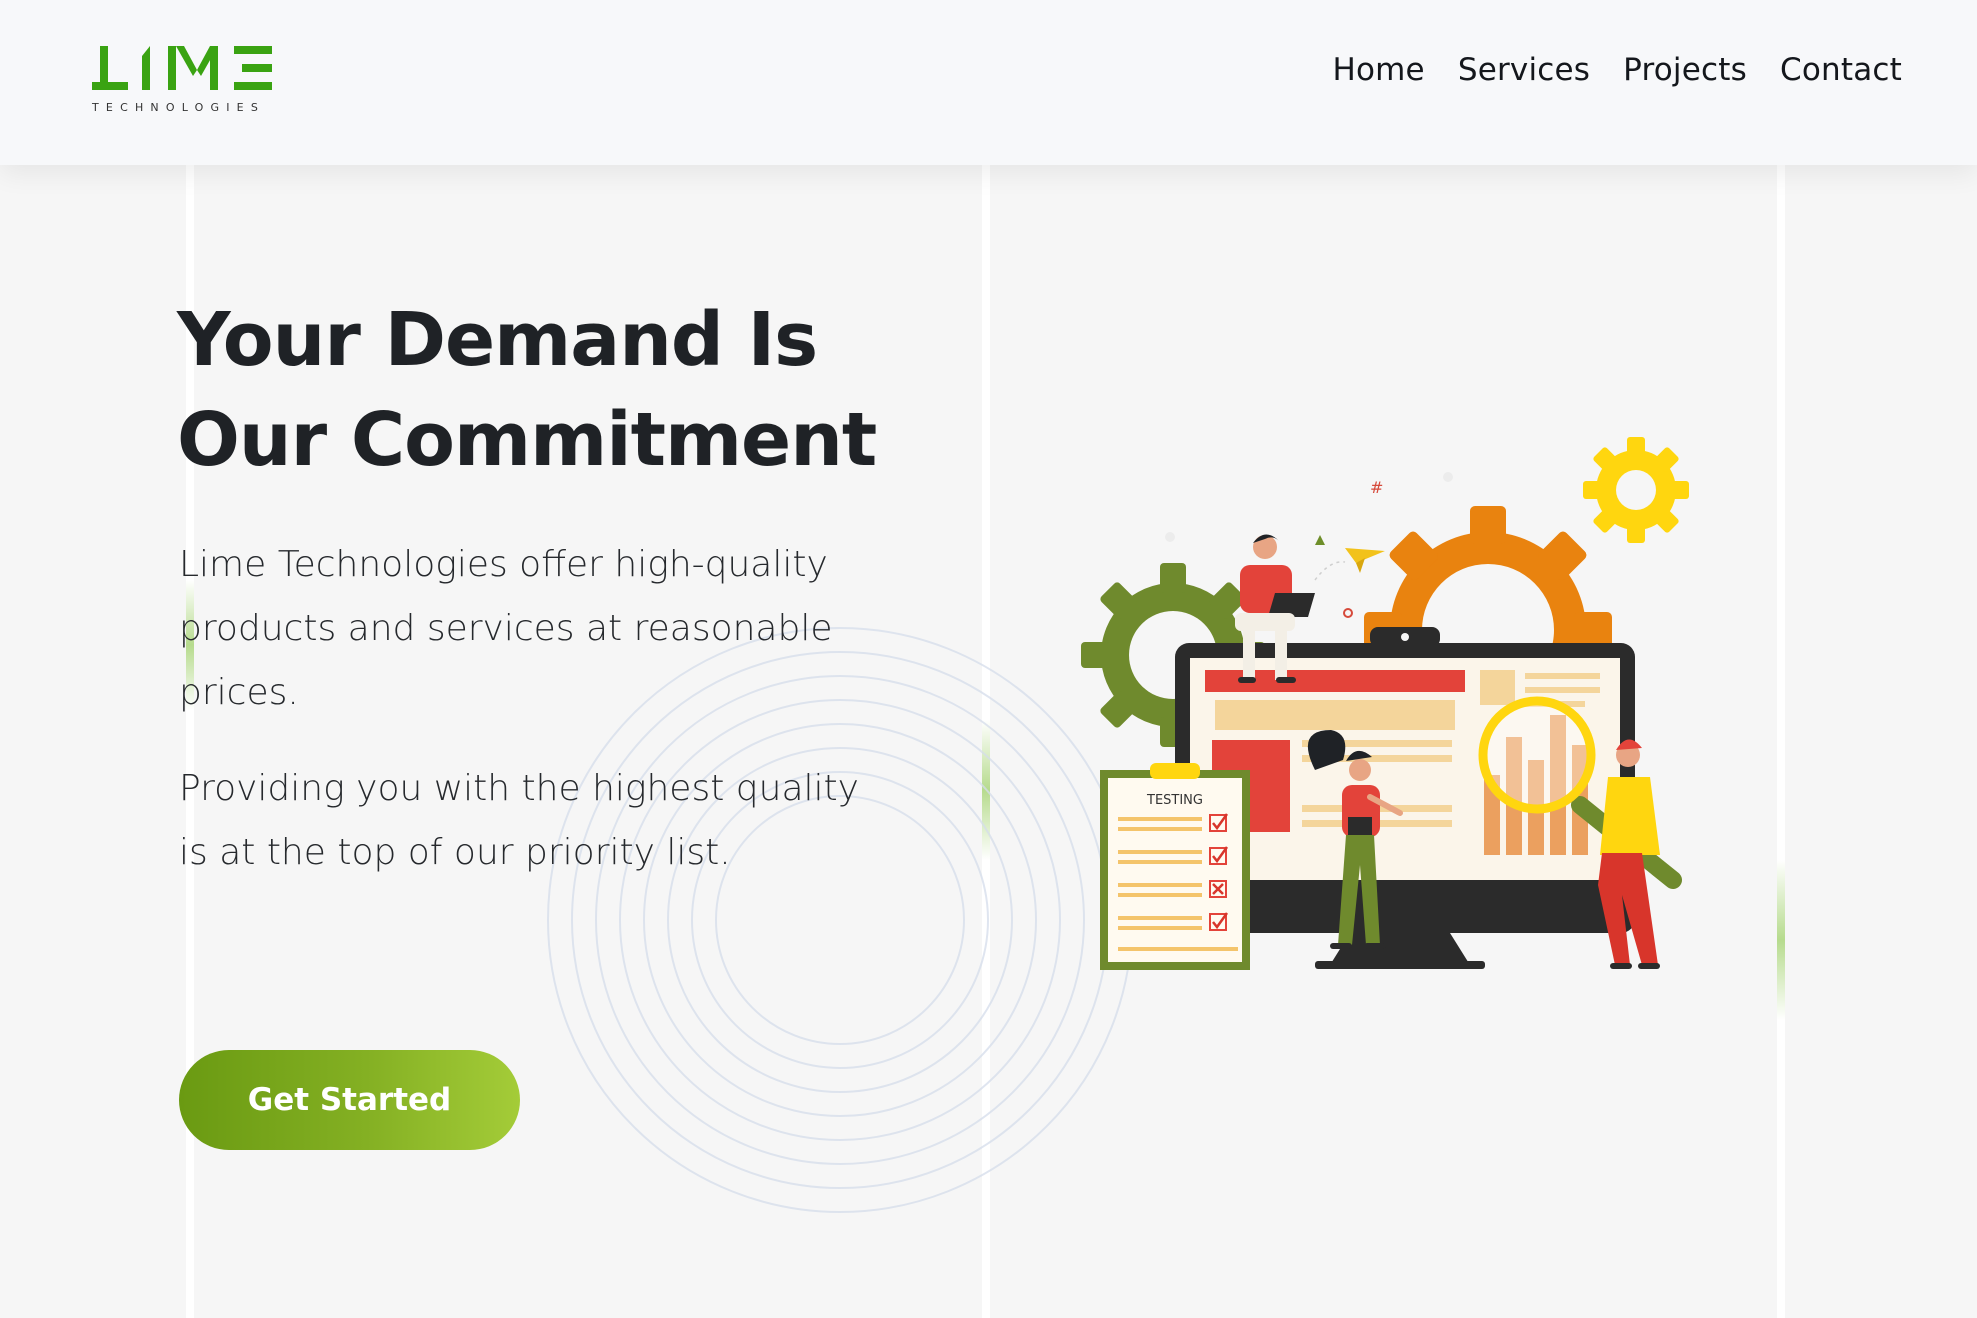 The width and height of the screenshot is (1977, 1318). Describe the element at coordinates (179, 107) in the screenshot. I see `brand-tagline: TECHNOLOGIES` at that location.